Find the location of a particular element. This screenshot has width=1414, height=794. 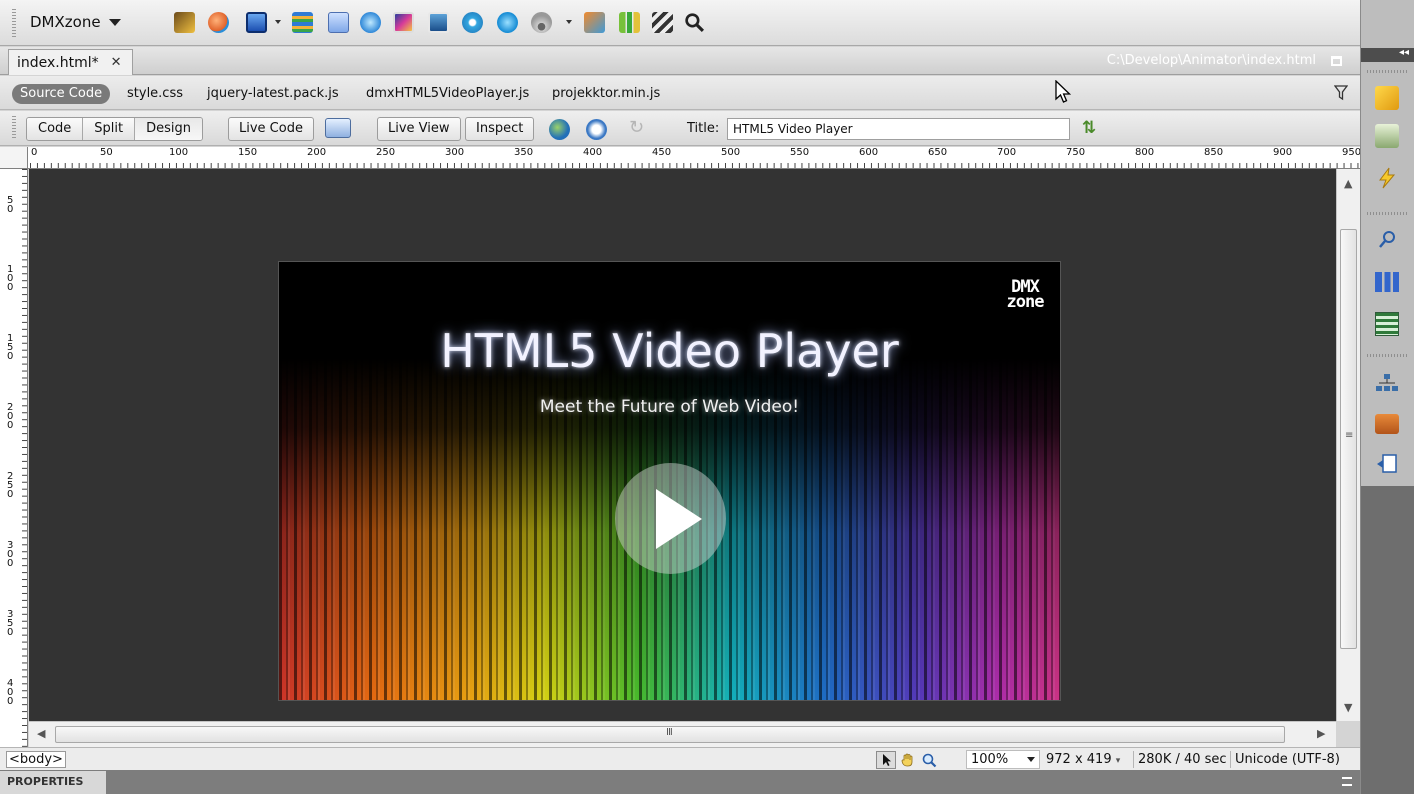

ruler-mark: 400 is located at coordinates (10, 692).